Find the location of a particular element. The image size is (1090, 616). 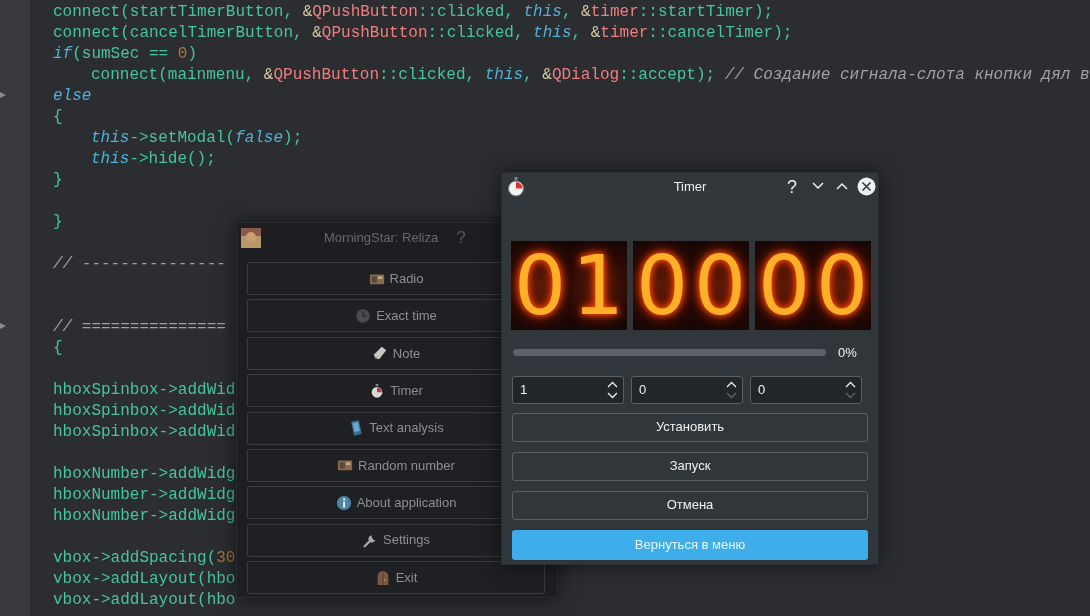

code-line: this->setModal(false); is located at coordinates (197, 138).